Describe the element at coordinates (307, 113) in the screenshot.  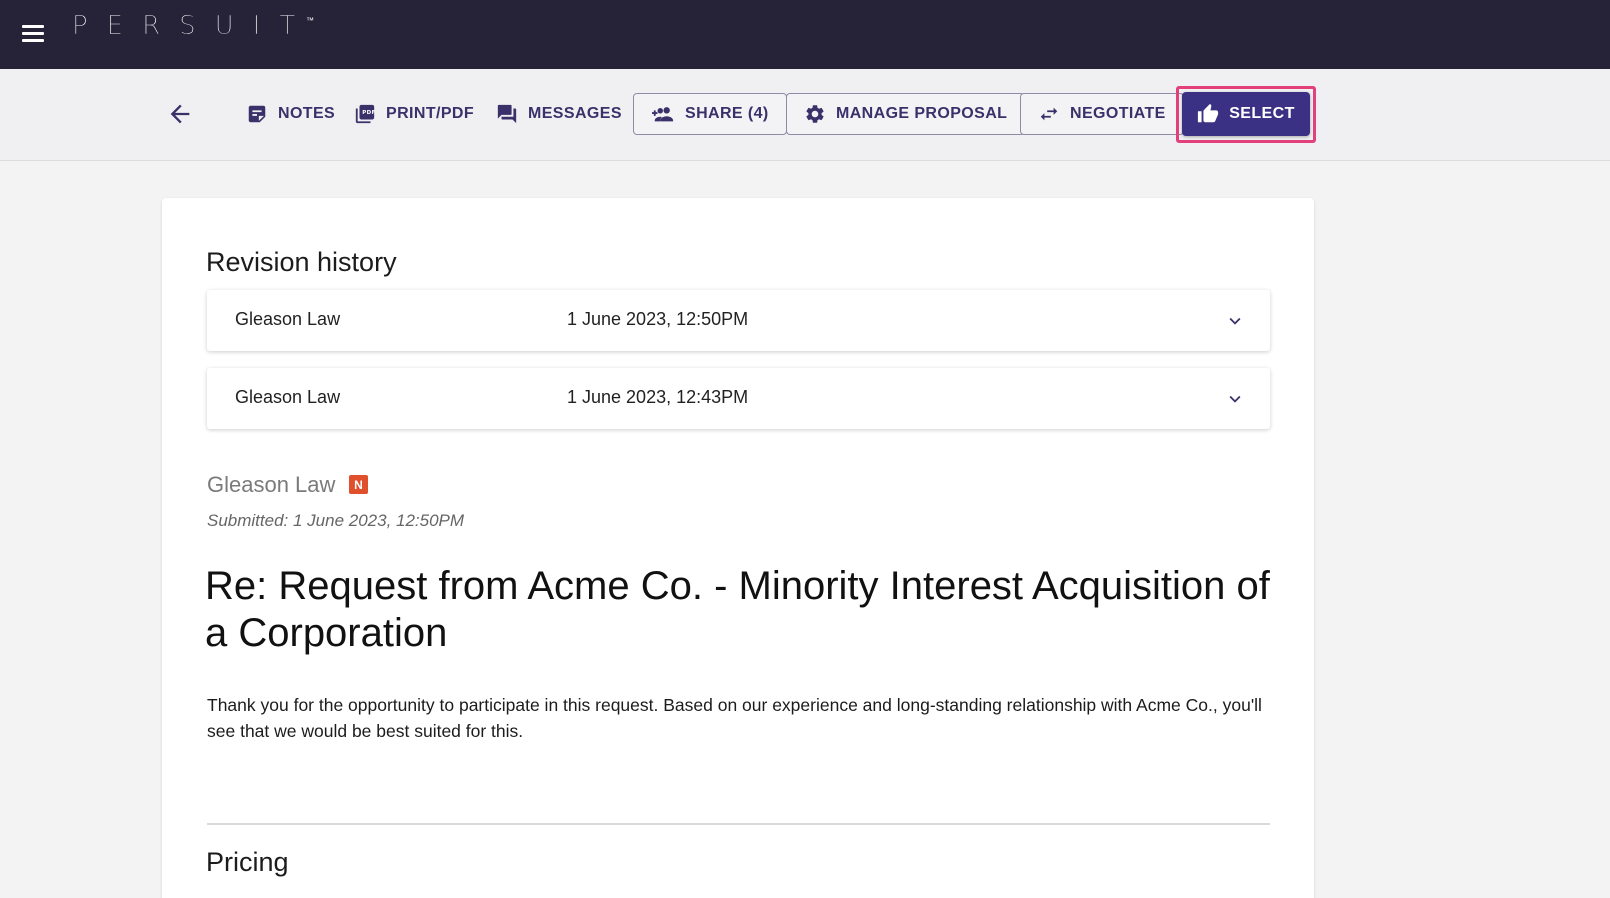
I see `notes-label: NOTES` at that location.